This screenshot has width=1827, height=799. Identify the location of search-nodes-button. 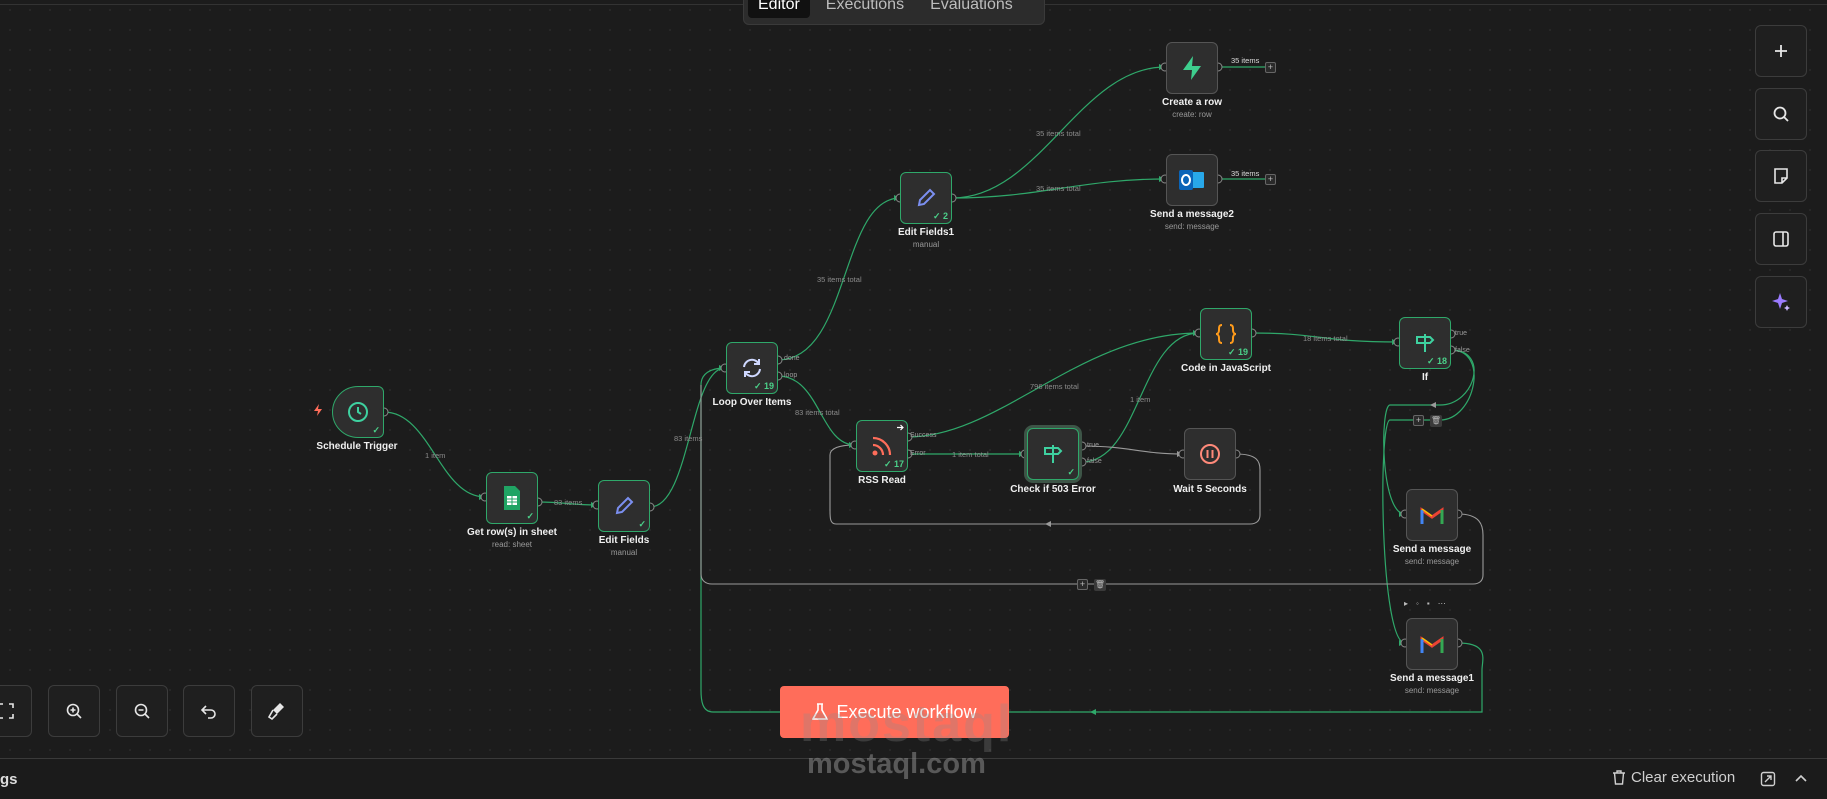
(1781, 114).